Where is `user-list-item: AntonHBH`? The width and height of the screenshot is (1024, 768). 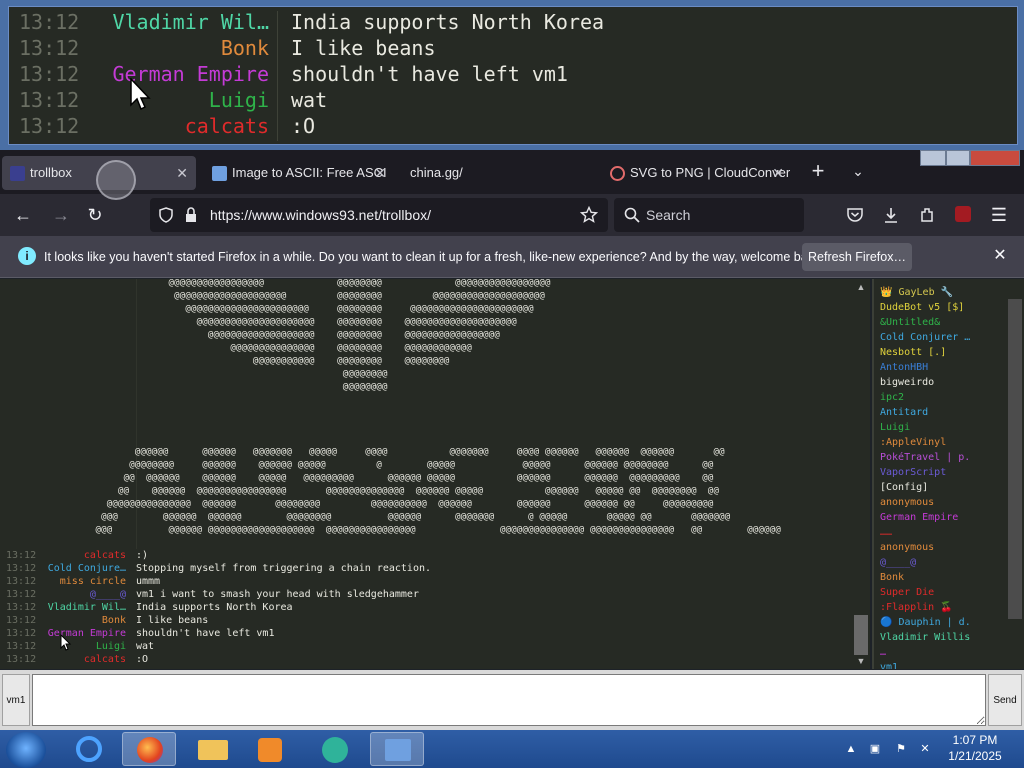 user-list-item: AntonHBH is located at coordinates (904, 367).